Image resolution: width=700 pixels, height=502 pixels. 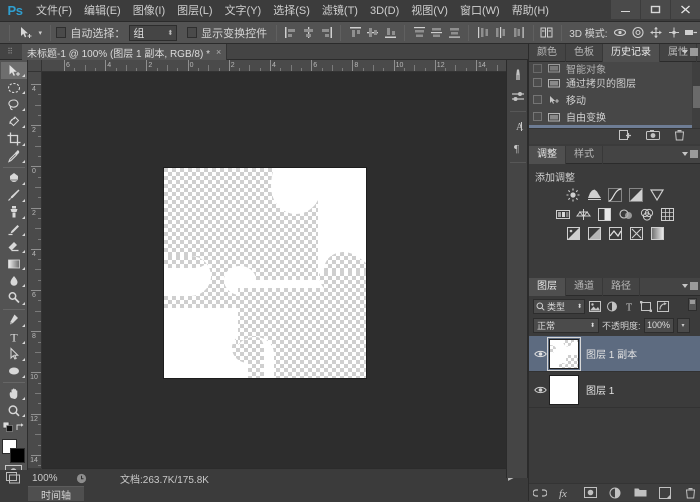 I want to click on delete-state-button, so click(x=679, y=136).